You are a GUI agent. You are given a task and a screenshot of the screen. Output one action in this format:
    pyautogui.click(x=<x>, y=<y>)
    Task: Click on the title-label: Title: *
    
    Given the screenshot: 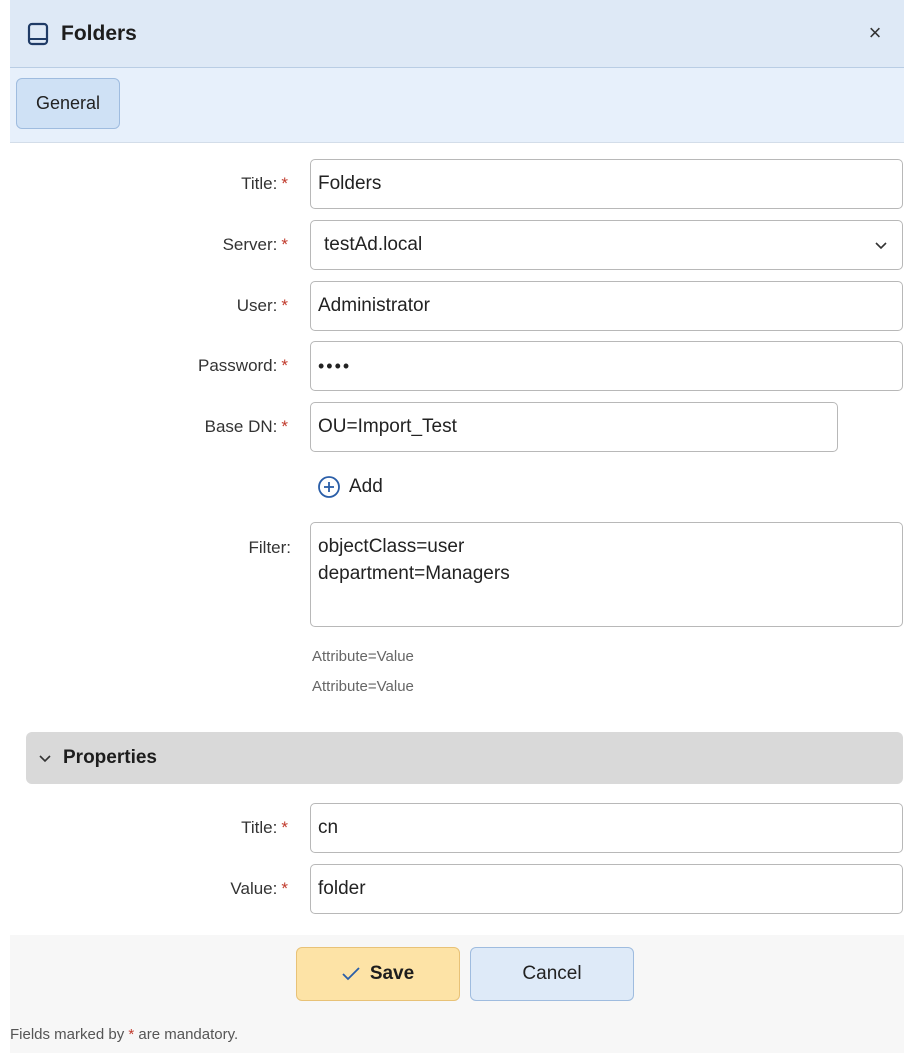 What is the action you would take?
    pyautogui.click(x=264, y=184)
    